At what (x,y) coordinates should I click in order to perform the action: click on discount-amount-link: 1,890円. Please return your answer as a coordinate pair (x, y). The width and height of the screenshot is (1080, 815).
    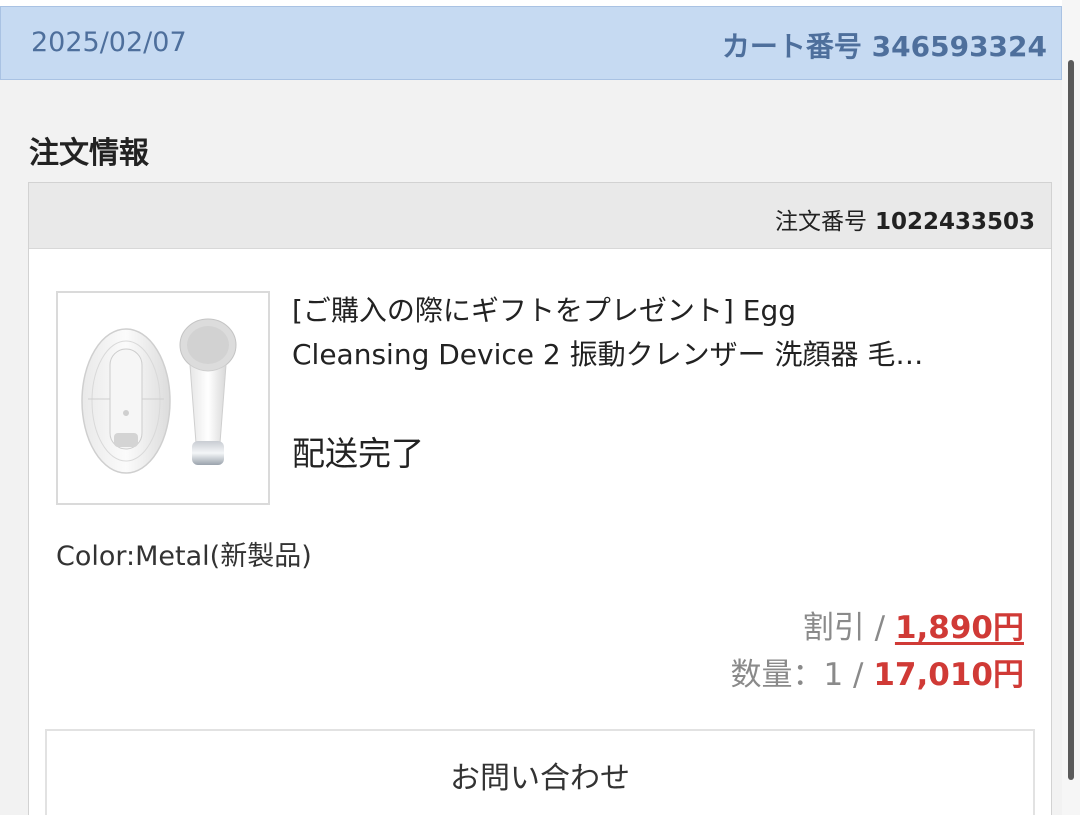
    Looking at the image, I should click on (959, 628).